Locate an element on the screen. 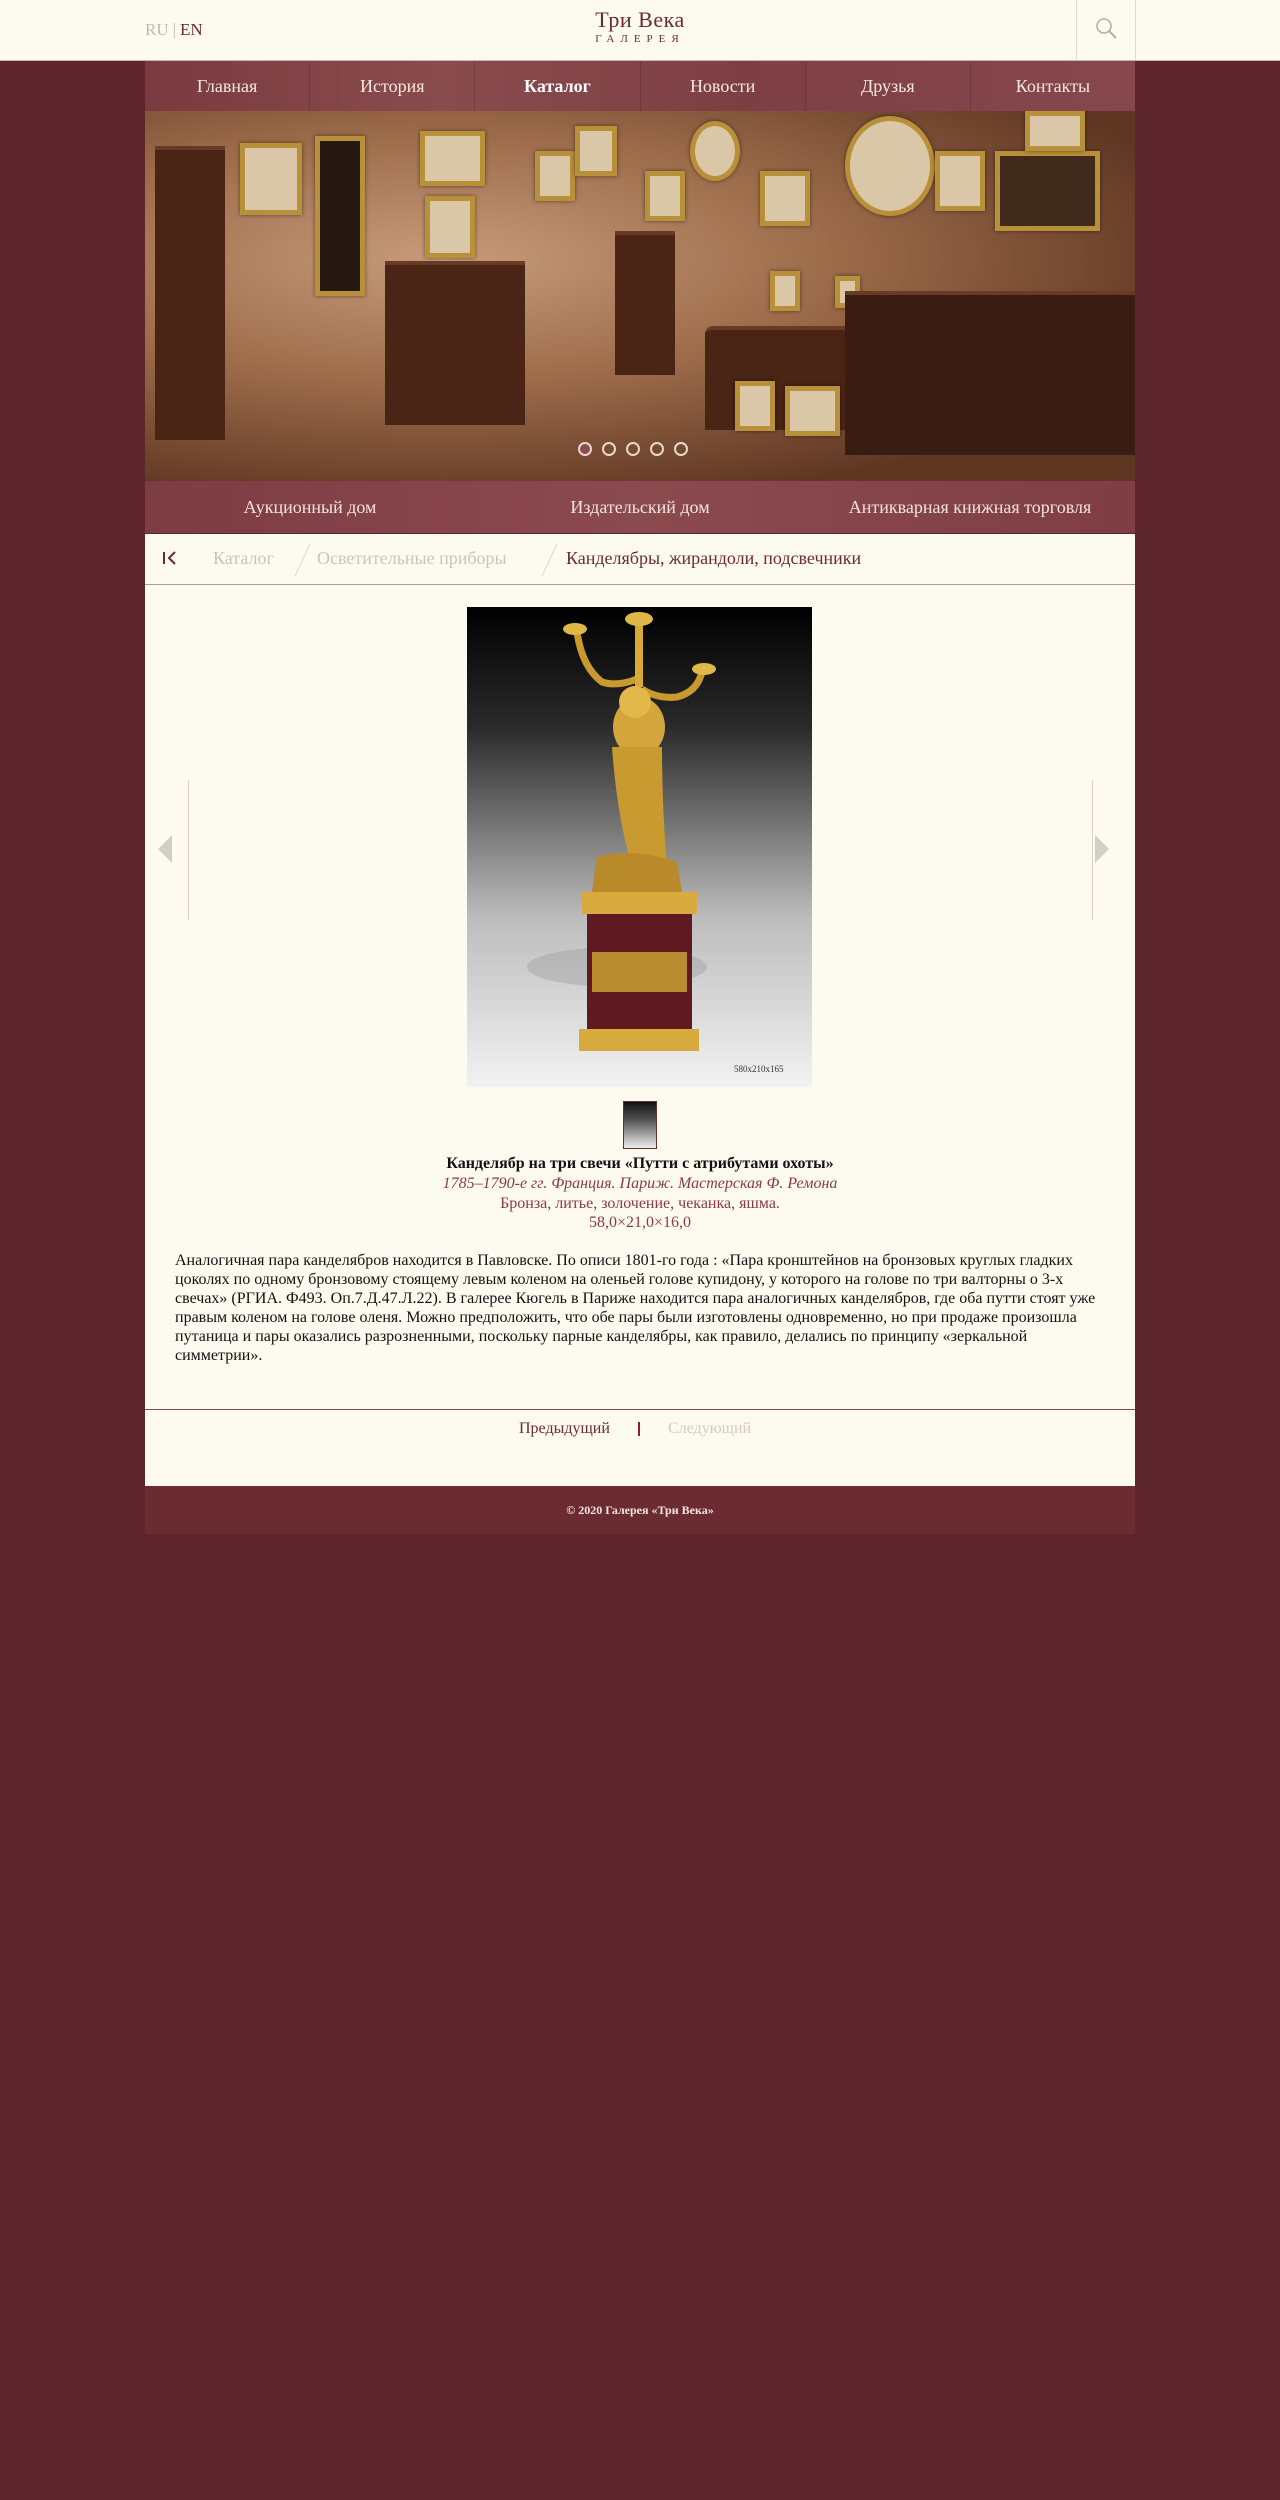  nav-item-history: История is located at coordinates (393, 86).